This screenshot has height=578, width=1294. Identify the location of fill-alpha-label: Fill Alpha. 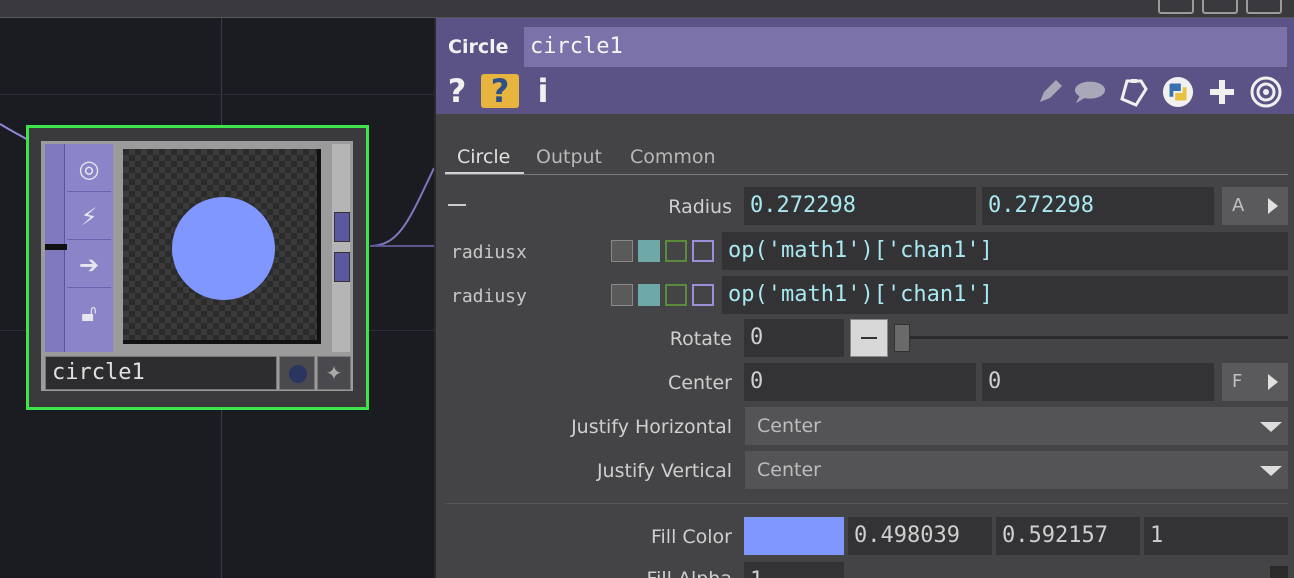
(689, 573).